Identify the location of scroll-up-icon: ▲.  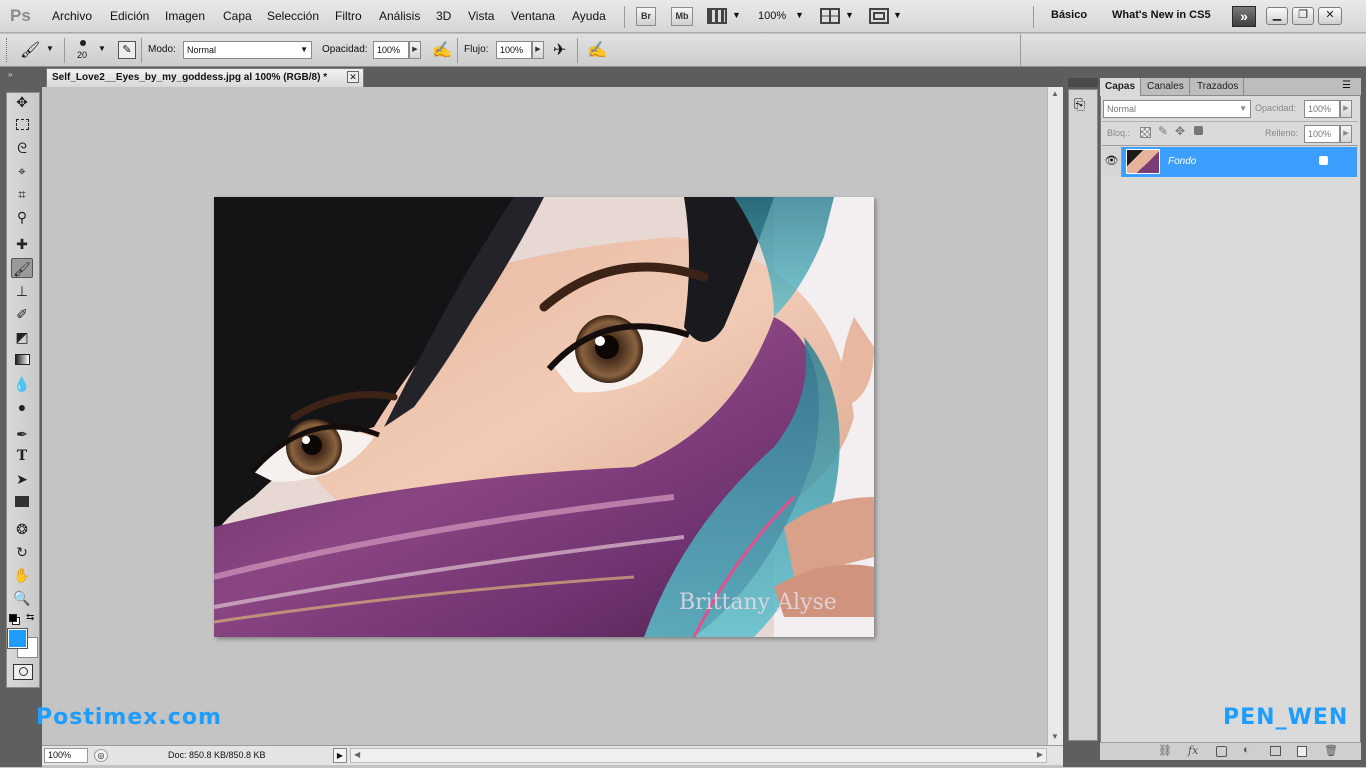
(1055, 93).